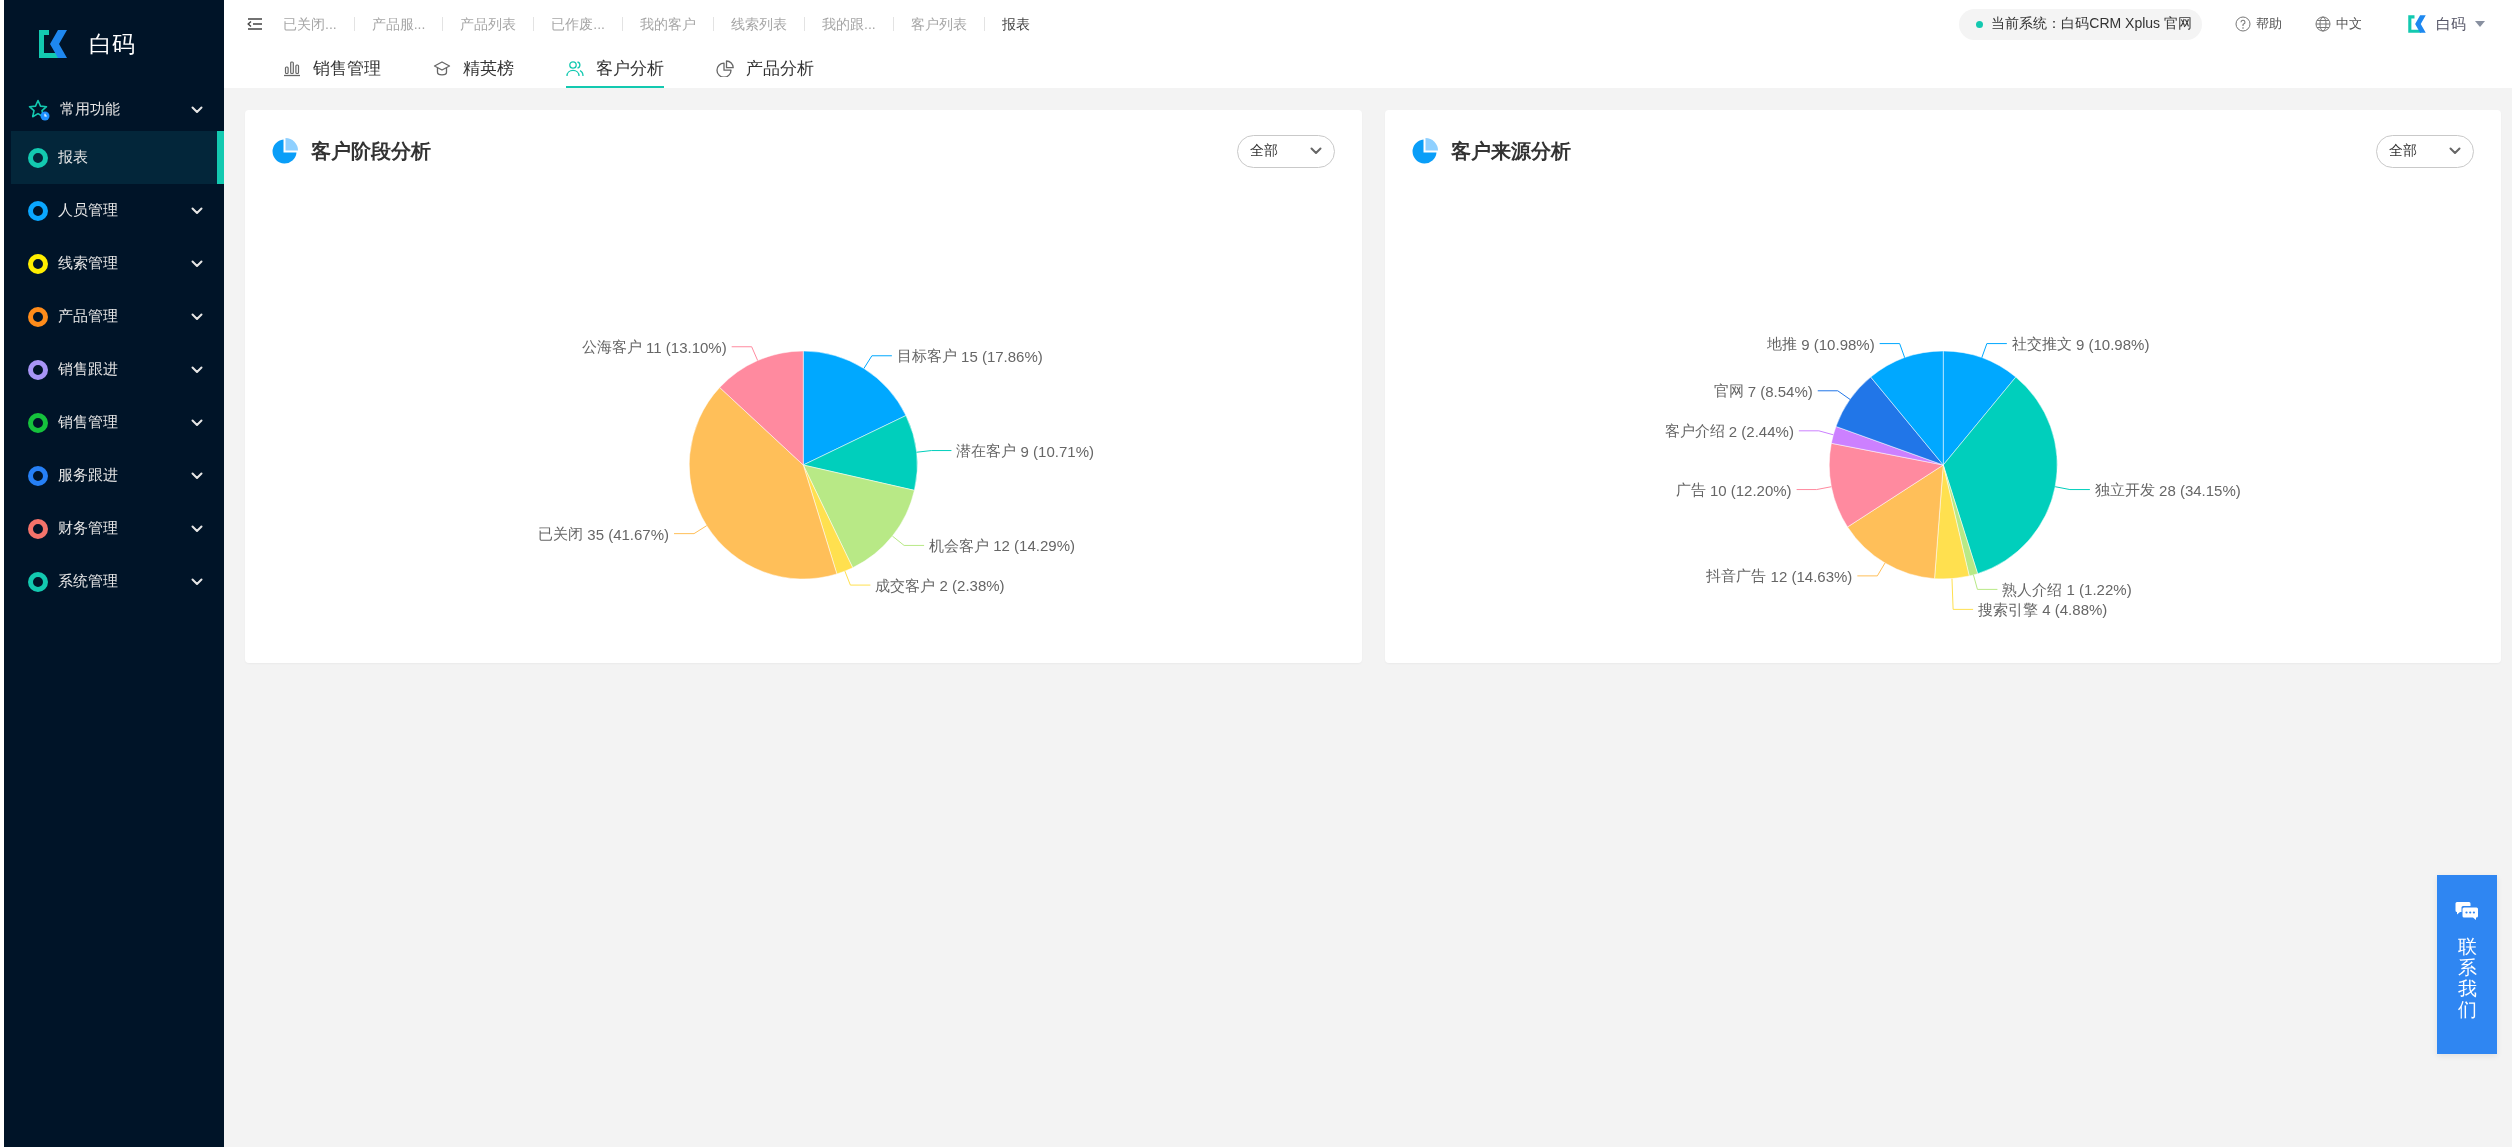 The width and height of the screenshot is (2512, 1147). Describe the element at coordinates (1763, 391) in the screenshot. I see `data-label: 官网 7 (8.54%)` at that location.